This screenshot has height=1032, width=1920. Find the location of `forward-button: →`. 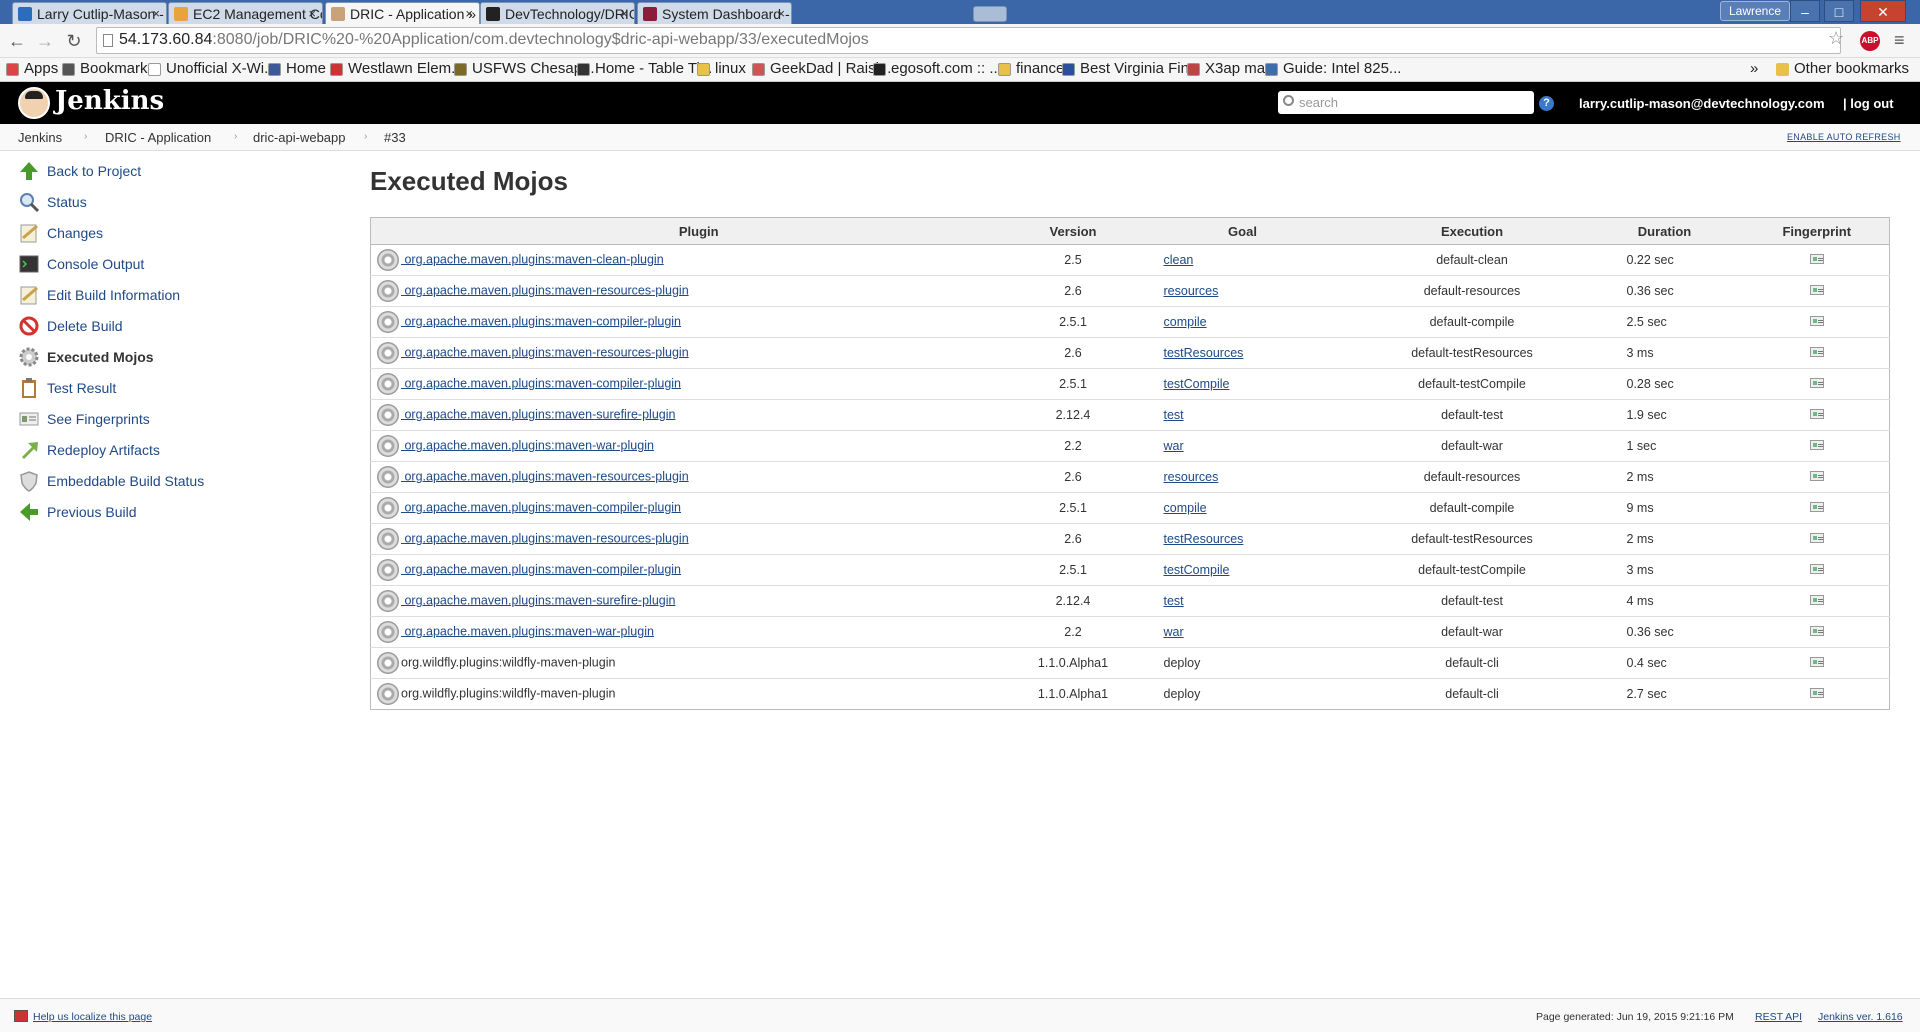

forward-button: → is located at coordinates (45, 41).